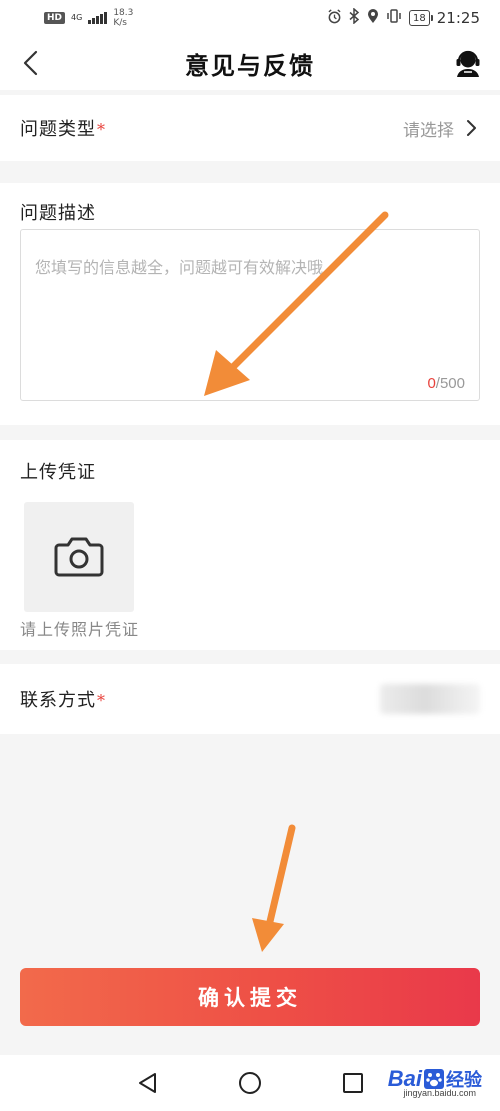 The image size is (500, 1111). I want to click on battery-level: 18, so click(419, 18).